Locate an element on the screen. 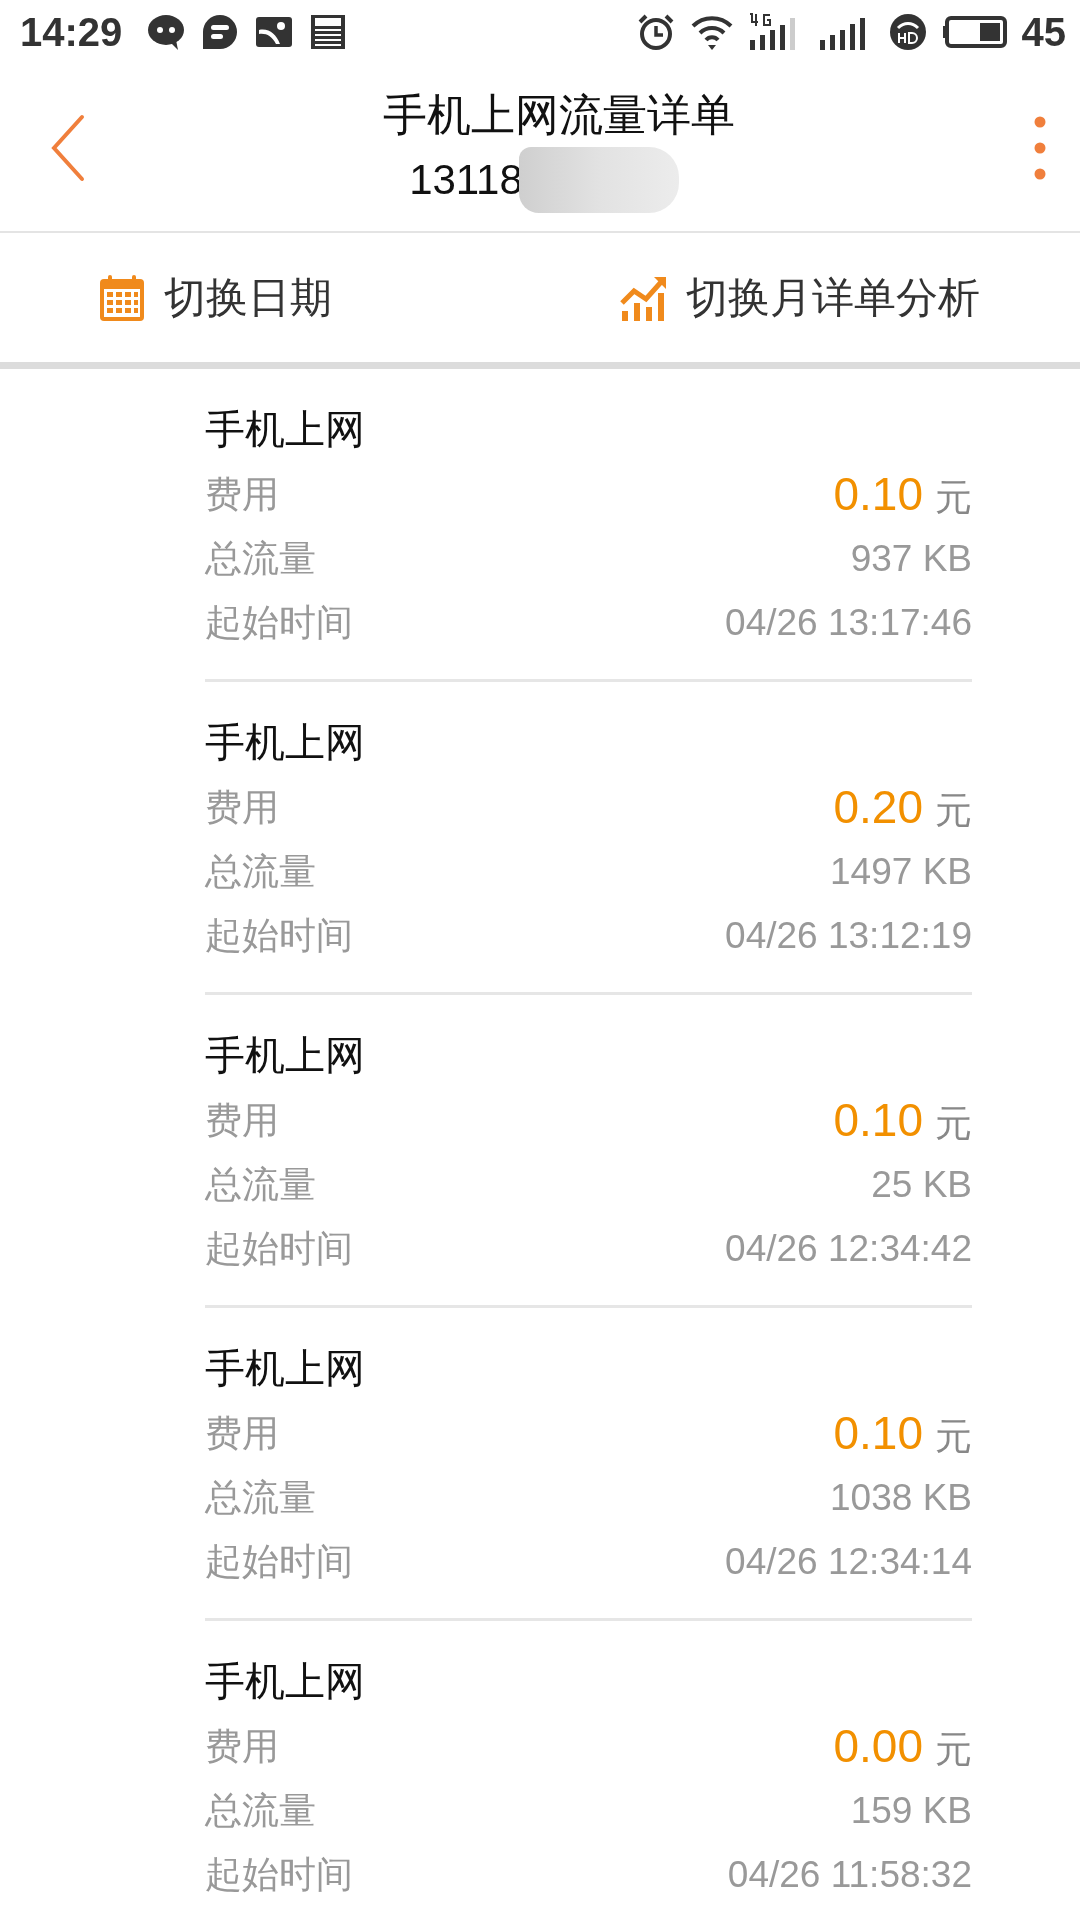 The width and height of the screenshot is (1080, 1920). fee-amount: 0.00 is located at coordinates (878, 1746).